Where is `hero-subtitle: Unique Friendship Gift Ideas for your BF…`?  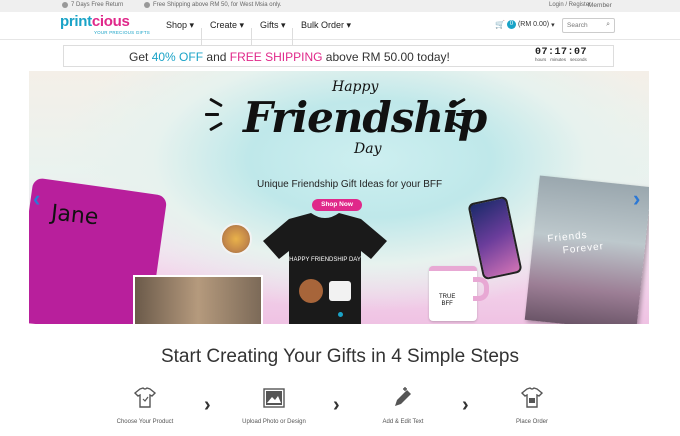
hero-subtitle: Unique Friendship Gift Ideas for your BF… is located at coordinates (350, 184).